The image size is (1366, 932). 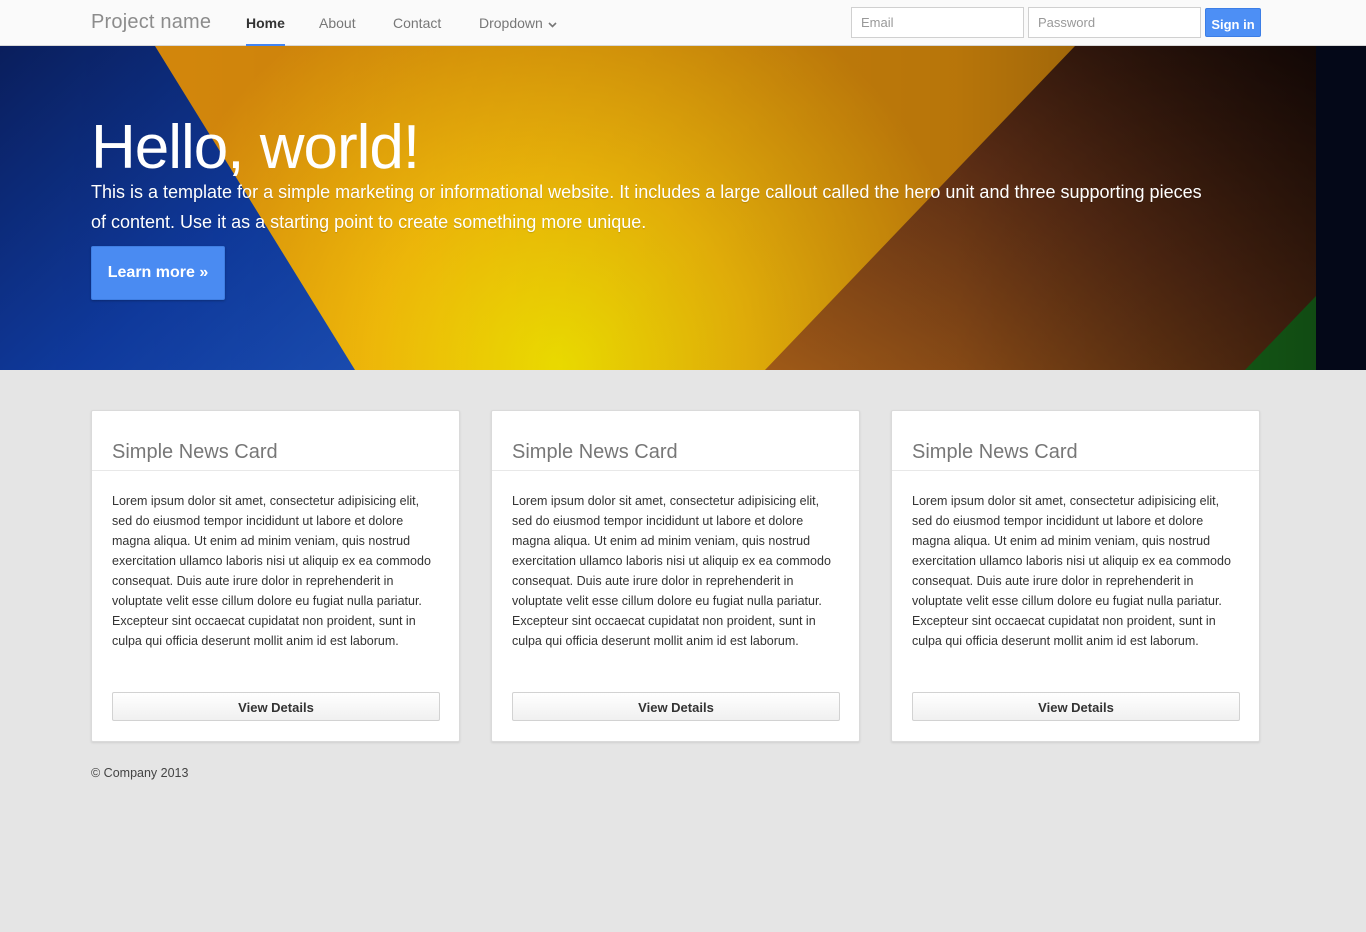 What do you see at coordinates (511, 23) in the screenshot?
I see `nav-item-dropdown-label: Dropdown` at bounding box center [511, 23].